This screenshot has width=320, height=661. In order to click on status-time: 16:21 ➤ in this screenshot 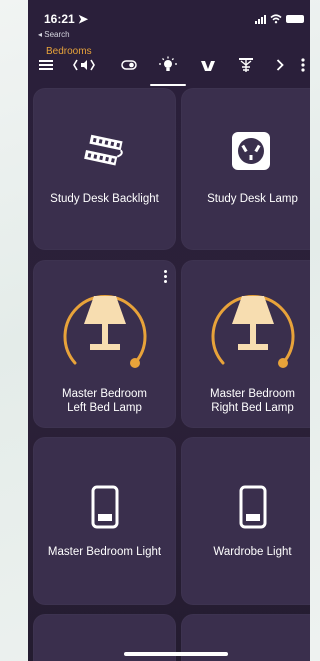, I will do `click(66, 19)`.